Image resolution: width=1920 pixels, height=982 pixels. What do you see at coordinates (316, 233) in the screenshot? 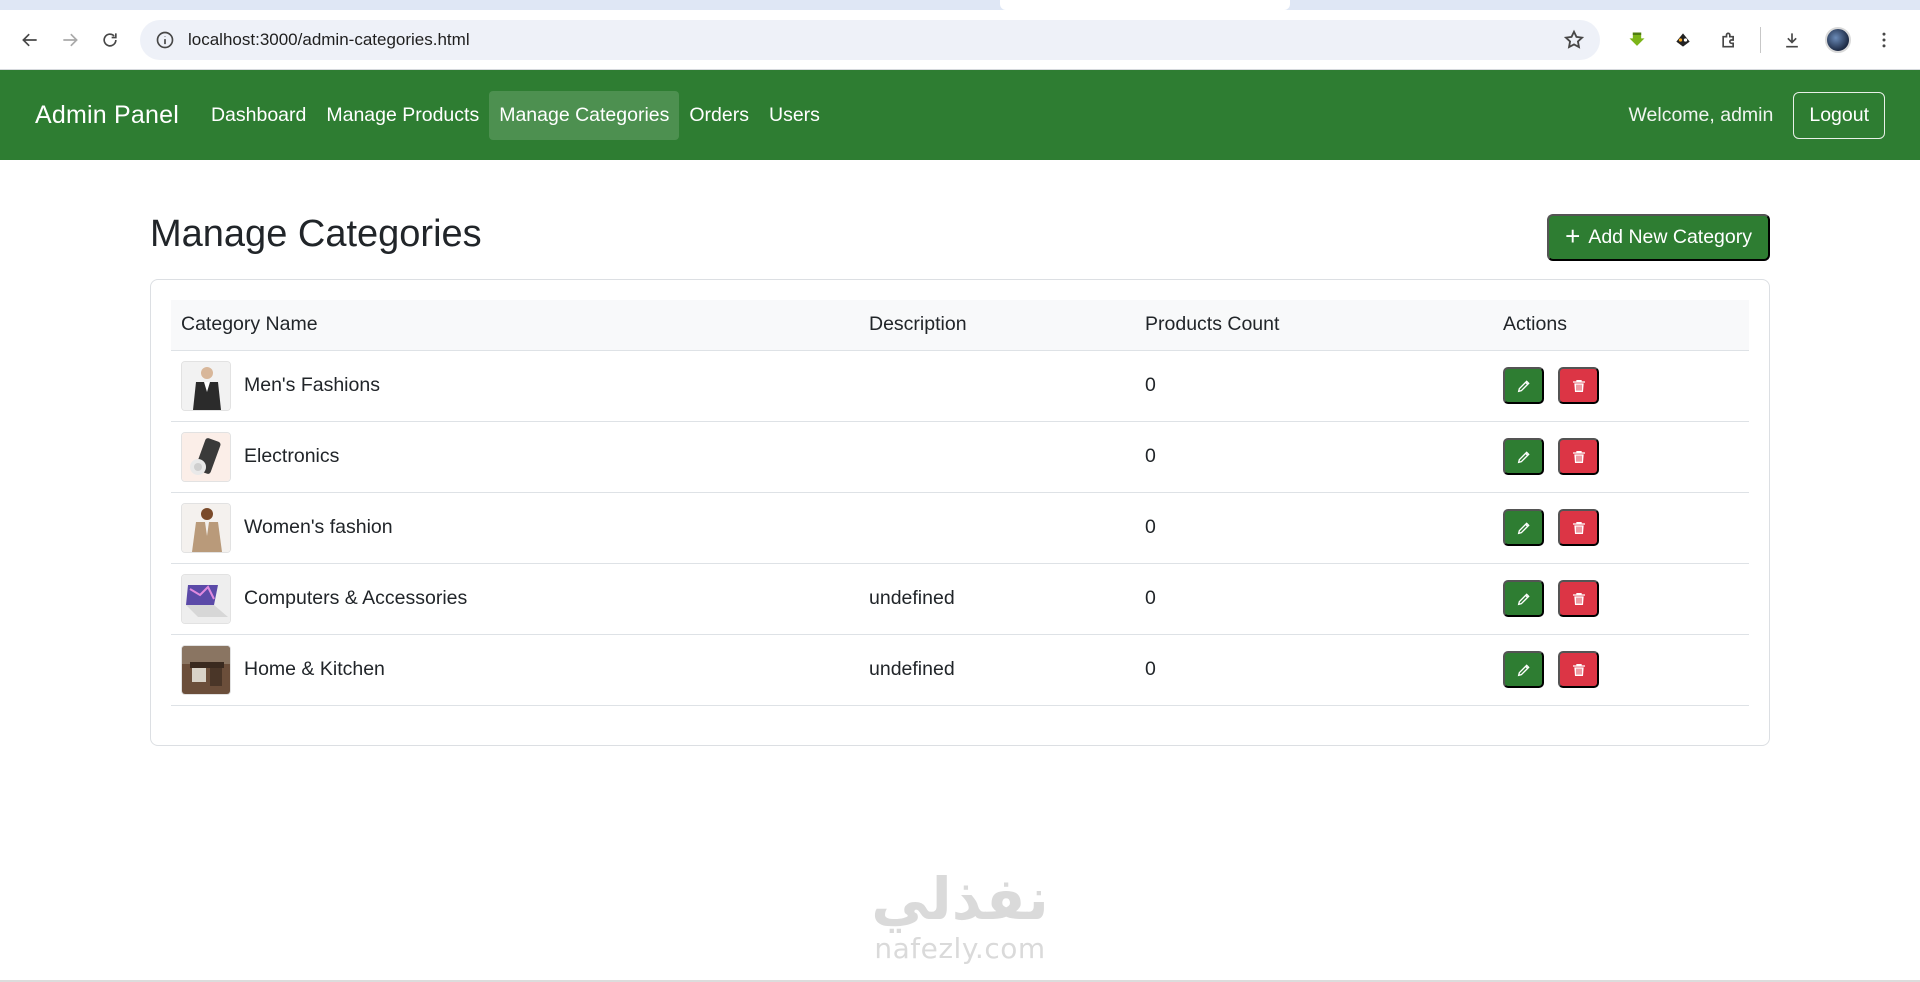
I see `page-title: Manage Categories` at bounding box center [316, 233].